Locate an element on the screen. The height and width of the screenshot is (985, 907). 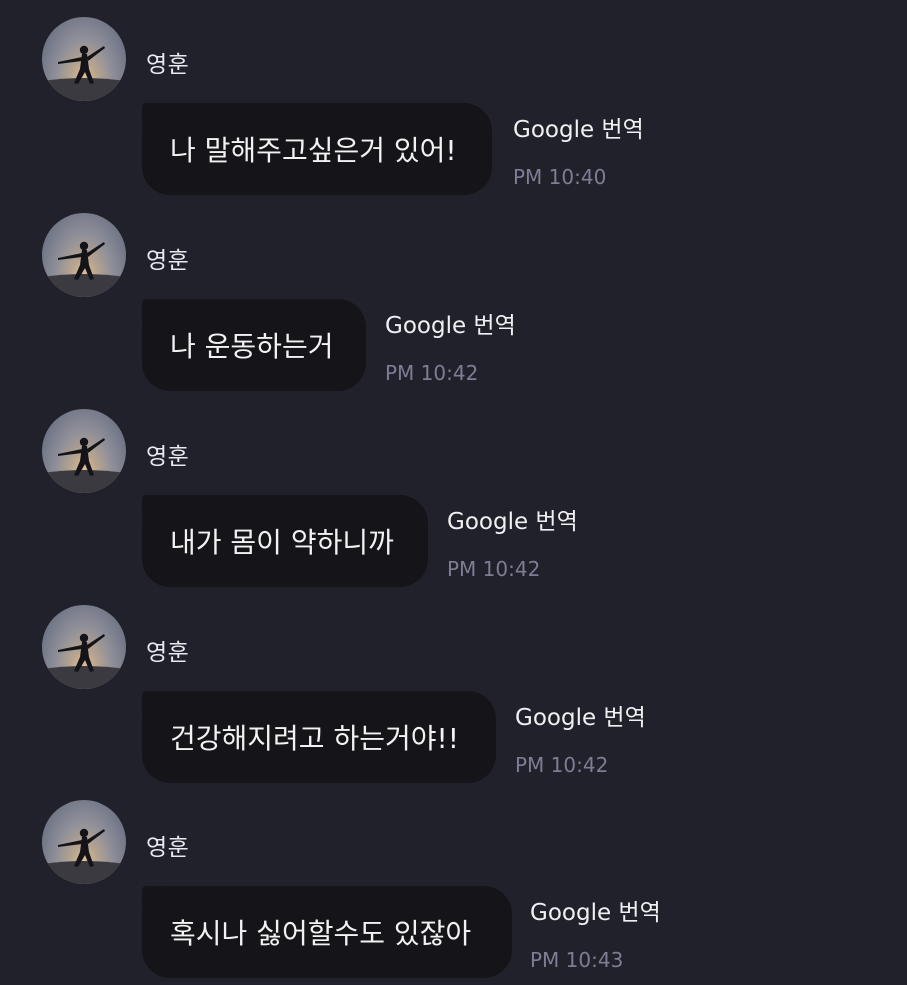
message-text: 나 운동하는거 is located at coordinates (252, 346).